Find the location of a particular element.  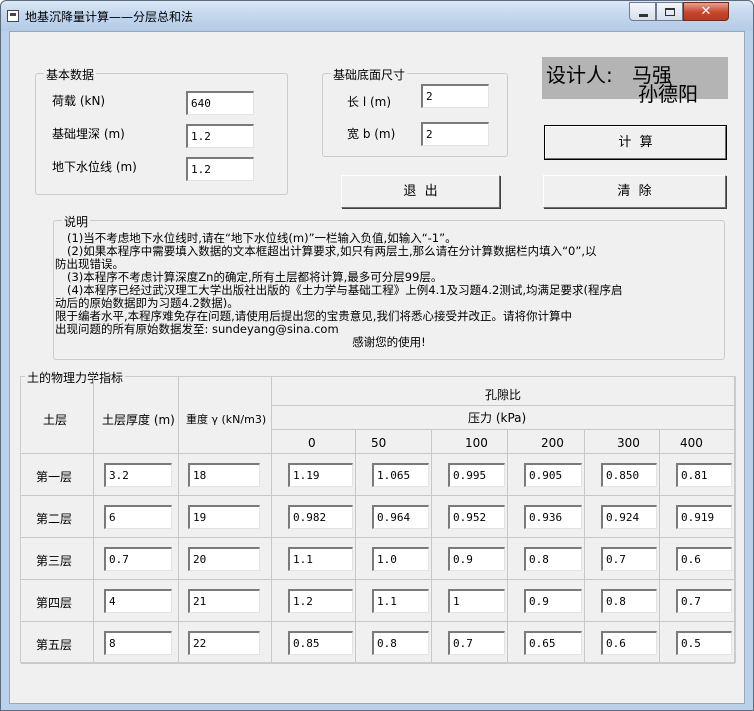

pressure-value-label: 200 is located at coordinates (552, 443).